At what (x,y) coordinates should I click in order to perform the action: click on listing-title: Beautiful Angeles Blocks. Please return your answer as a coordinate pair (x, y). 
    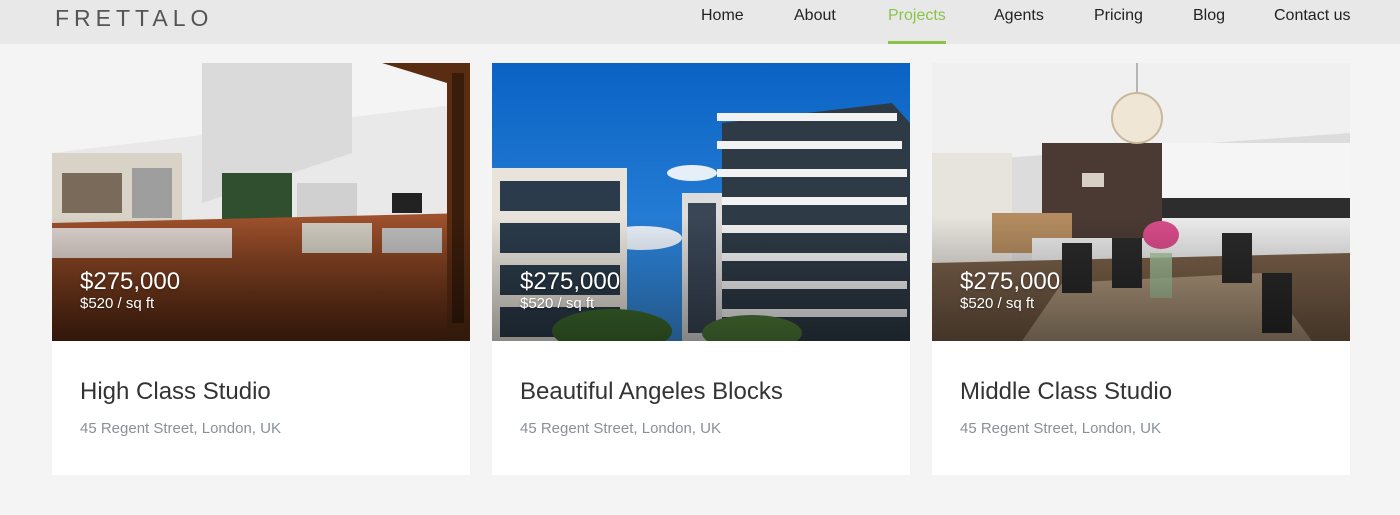
    Looking at the image, I should click on (651, 392).